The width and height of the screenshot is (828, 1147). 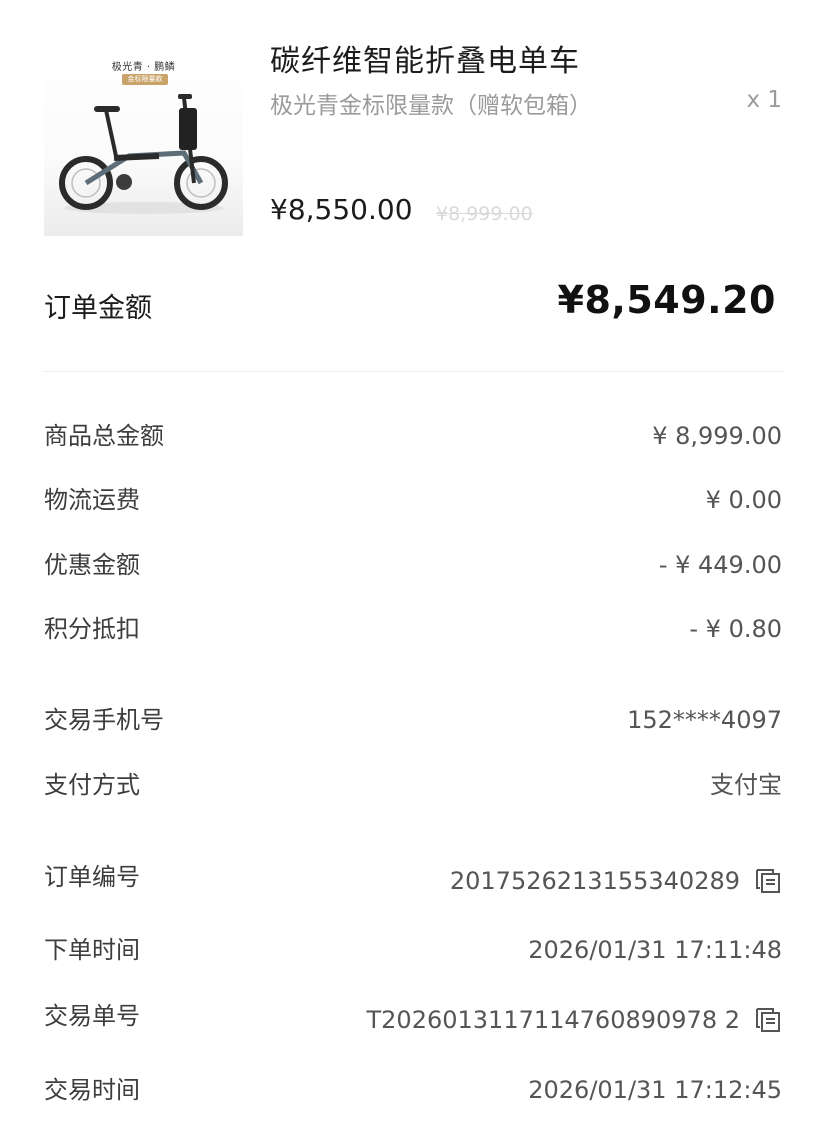 What do you see at coordinates (413, 500) in the screenshot?
I see `detail-row-shipping: 物流运费 ¥ 0.00` at bounding box center [413, 500].